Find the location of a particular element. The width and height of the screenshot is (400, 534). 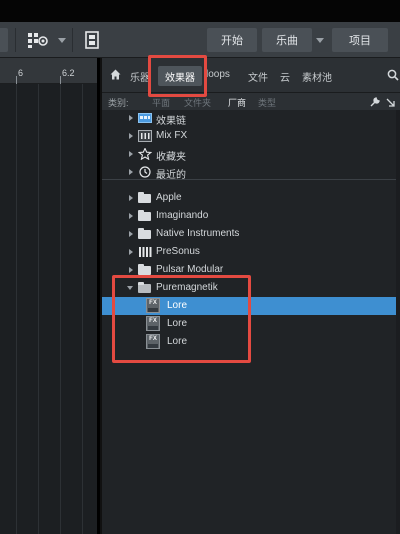

filter-category: 平面 is located at coordinates (161, 102).